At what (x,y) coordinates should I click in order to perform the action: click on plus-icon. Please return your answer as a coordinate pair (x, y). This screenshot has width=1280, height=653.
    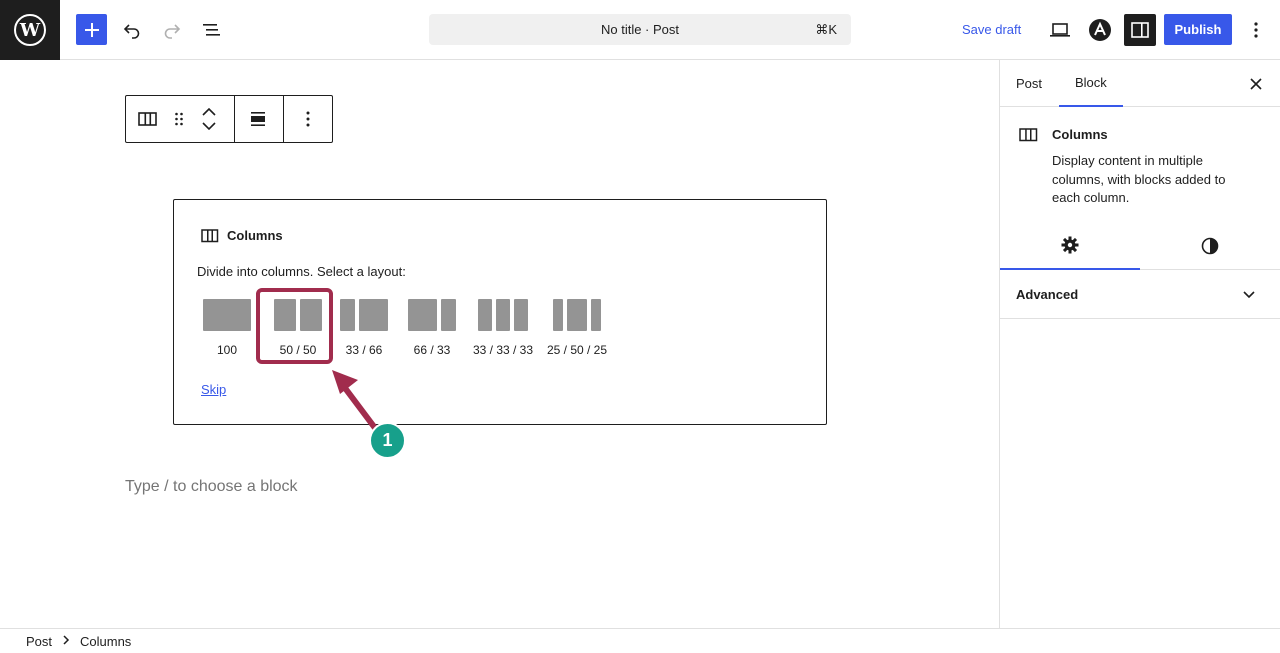
    Looking at the image, I should click on (91, 29).